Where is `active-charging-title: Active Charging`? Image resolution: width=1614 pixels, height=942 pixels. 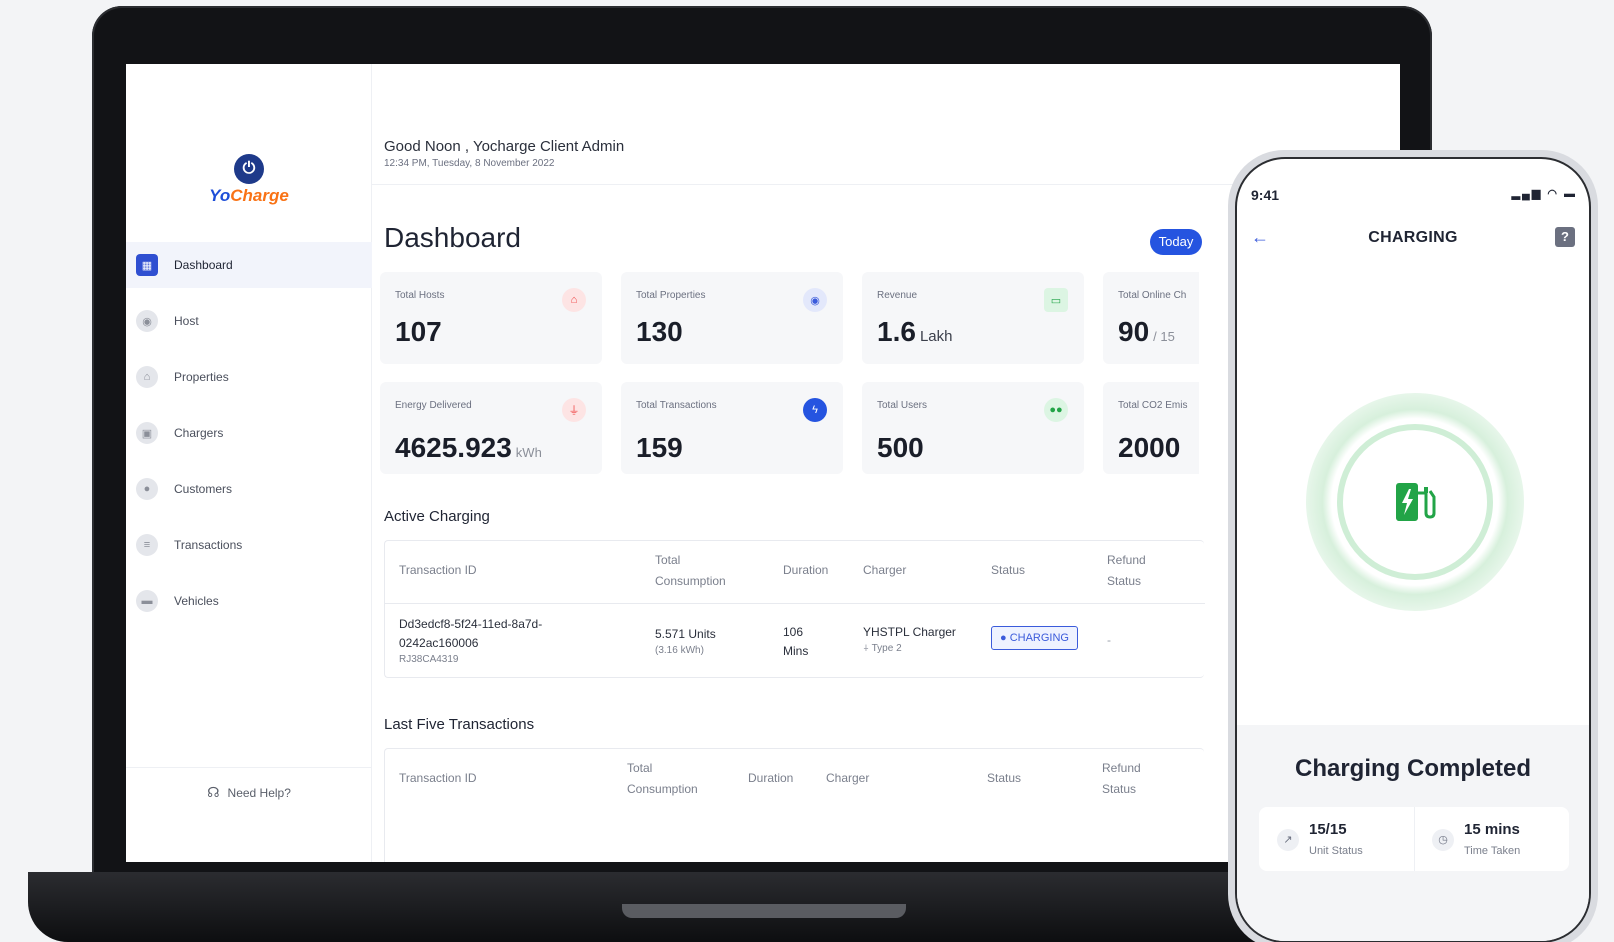
active-charging-title: Active Charging is located at coordinates (437, 516).